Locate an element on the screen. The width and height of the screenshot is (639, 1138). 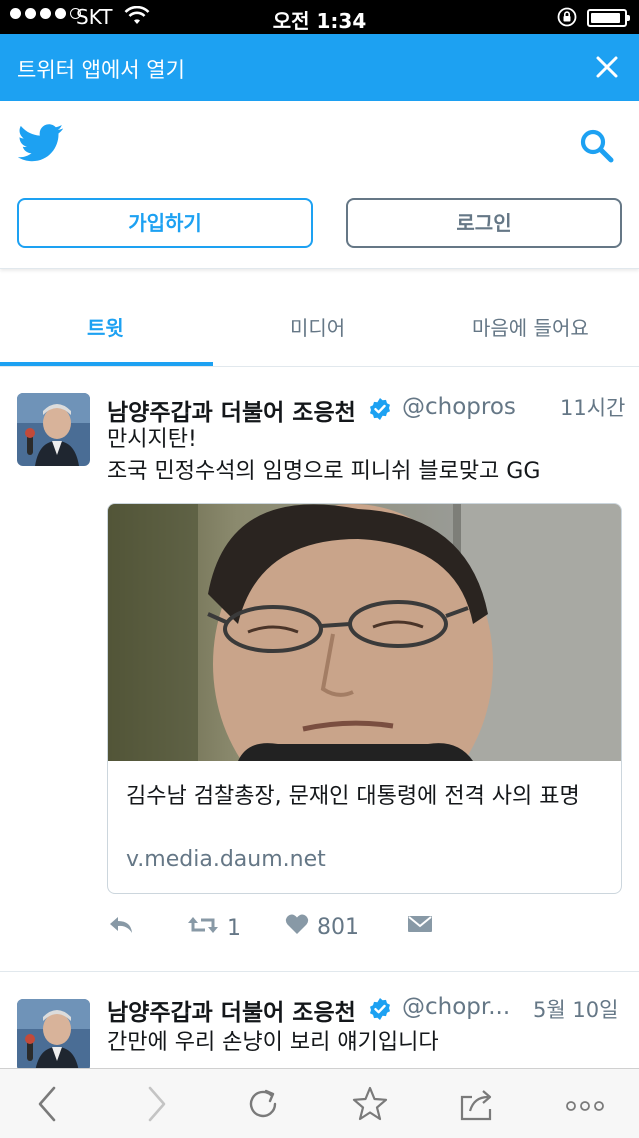
tweet-actions: 1 801 is located at coordinates (364, 928).